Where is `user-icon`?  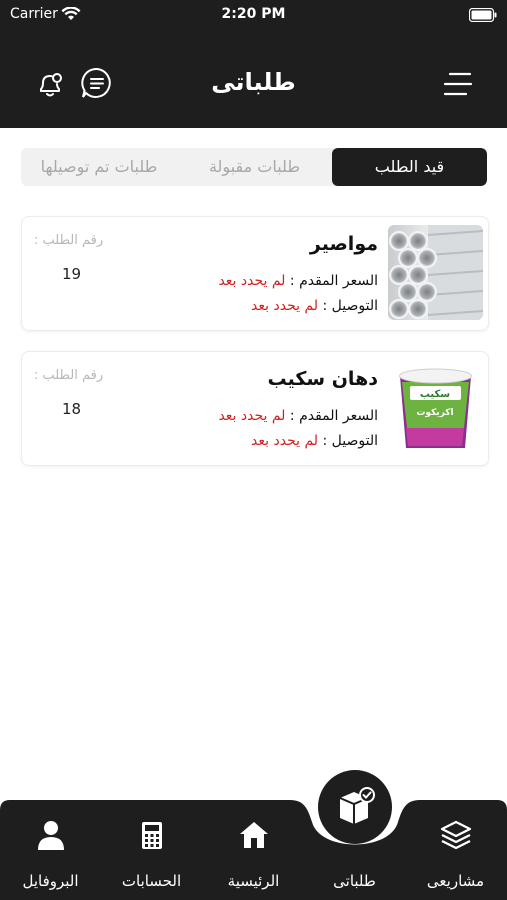 user-icon is located at coordinates (51, 835).